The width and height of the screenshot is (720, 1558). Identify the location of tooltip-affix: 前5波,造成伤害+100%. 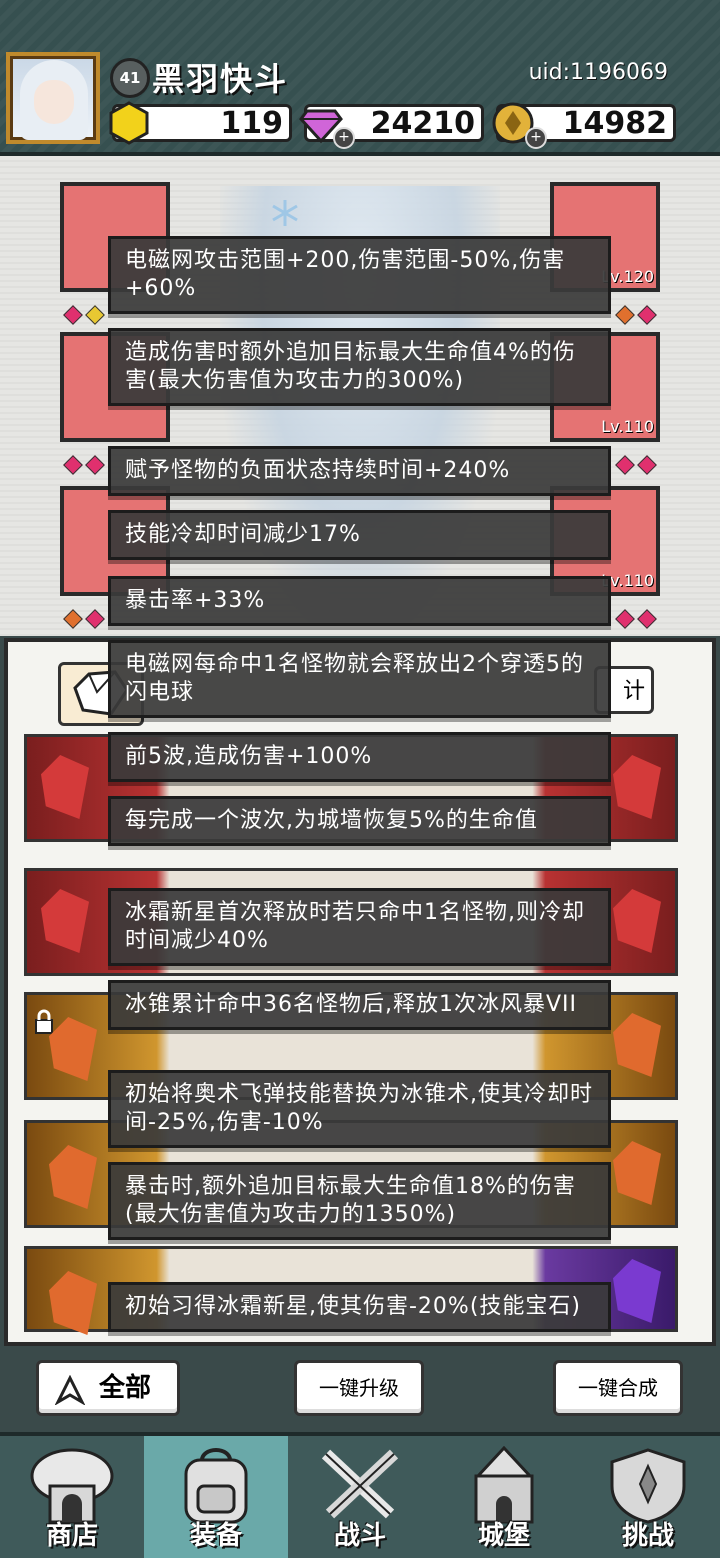
(359, 757).